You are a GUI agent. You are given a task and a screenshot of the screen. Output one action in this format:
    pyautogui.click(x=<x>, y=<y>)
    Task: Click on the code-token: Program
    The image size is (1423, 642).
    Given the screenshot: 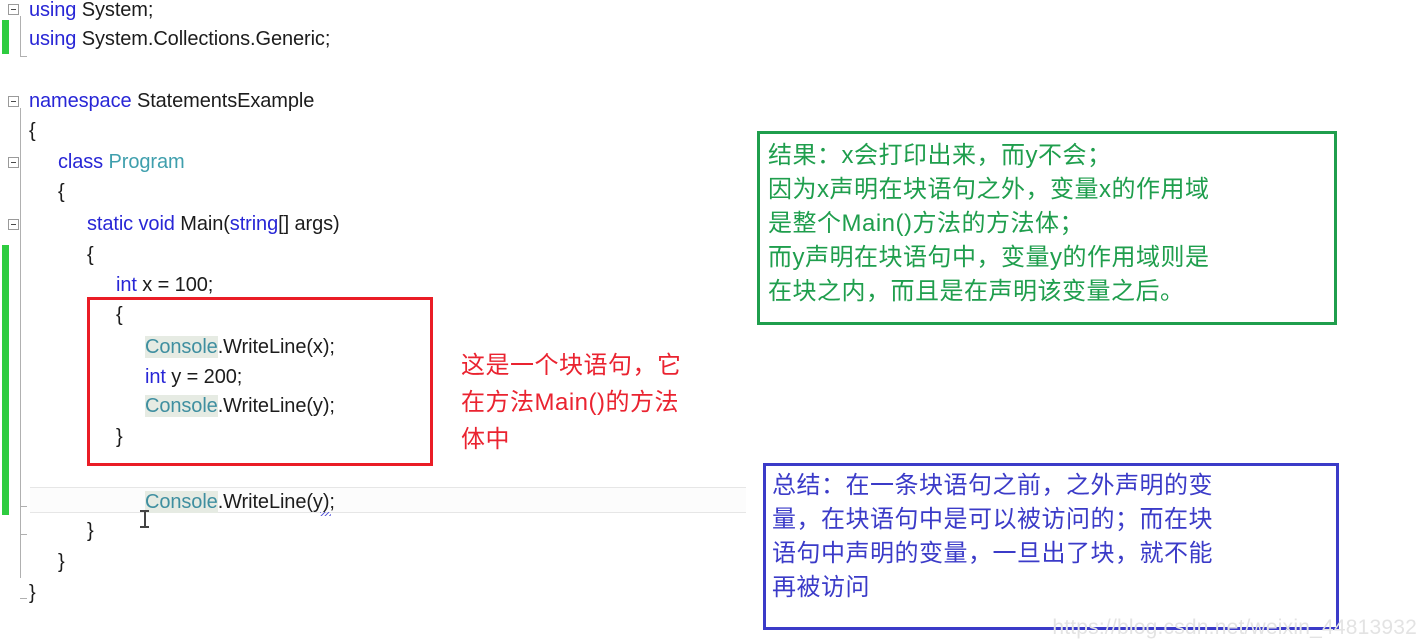 What is the action you would take?
    pyautogui.click(x=146, y=162)
    